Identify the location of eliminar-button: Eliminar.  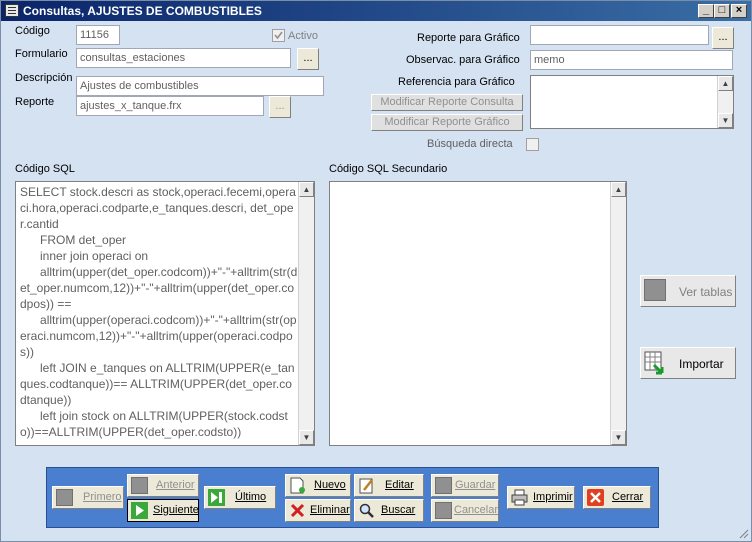
(318, 510).